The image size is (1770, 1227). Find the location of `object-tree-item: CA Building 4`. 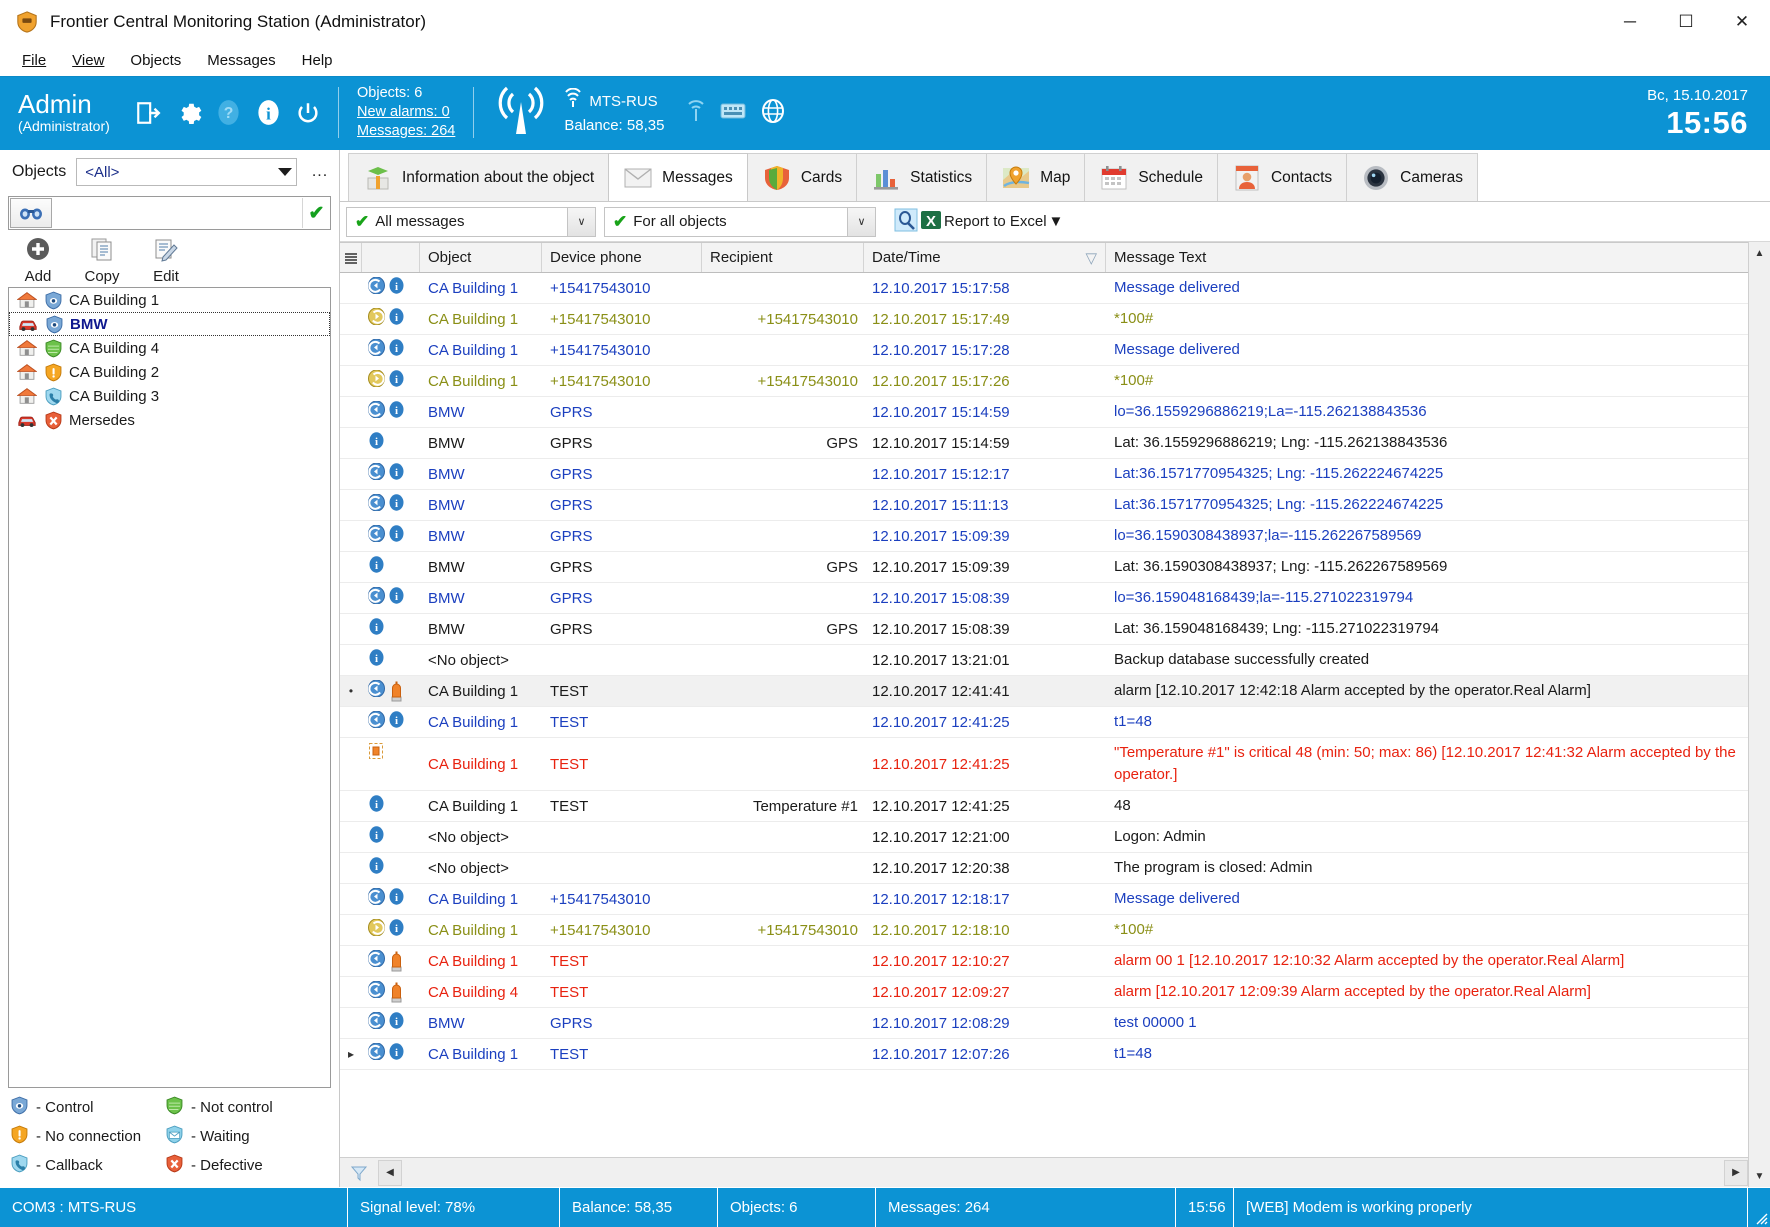

object-tree-item: CA Building 4 is located at coordinates (169, 348).